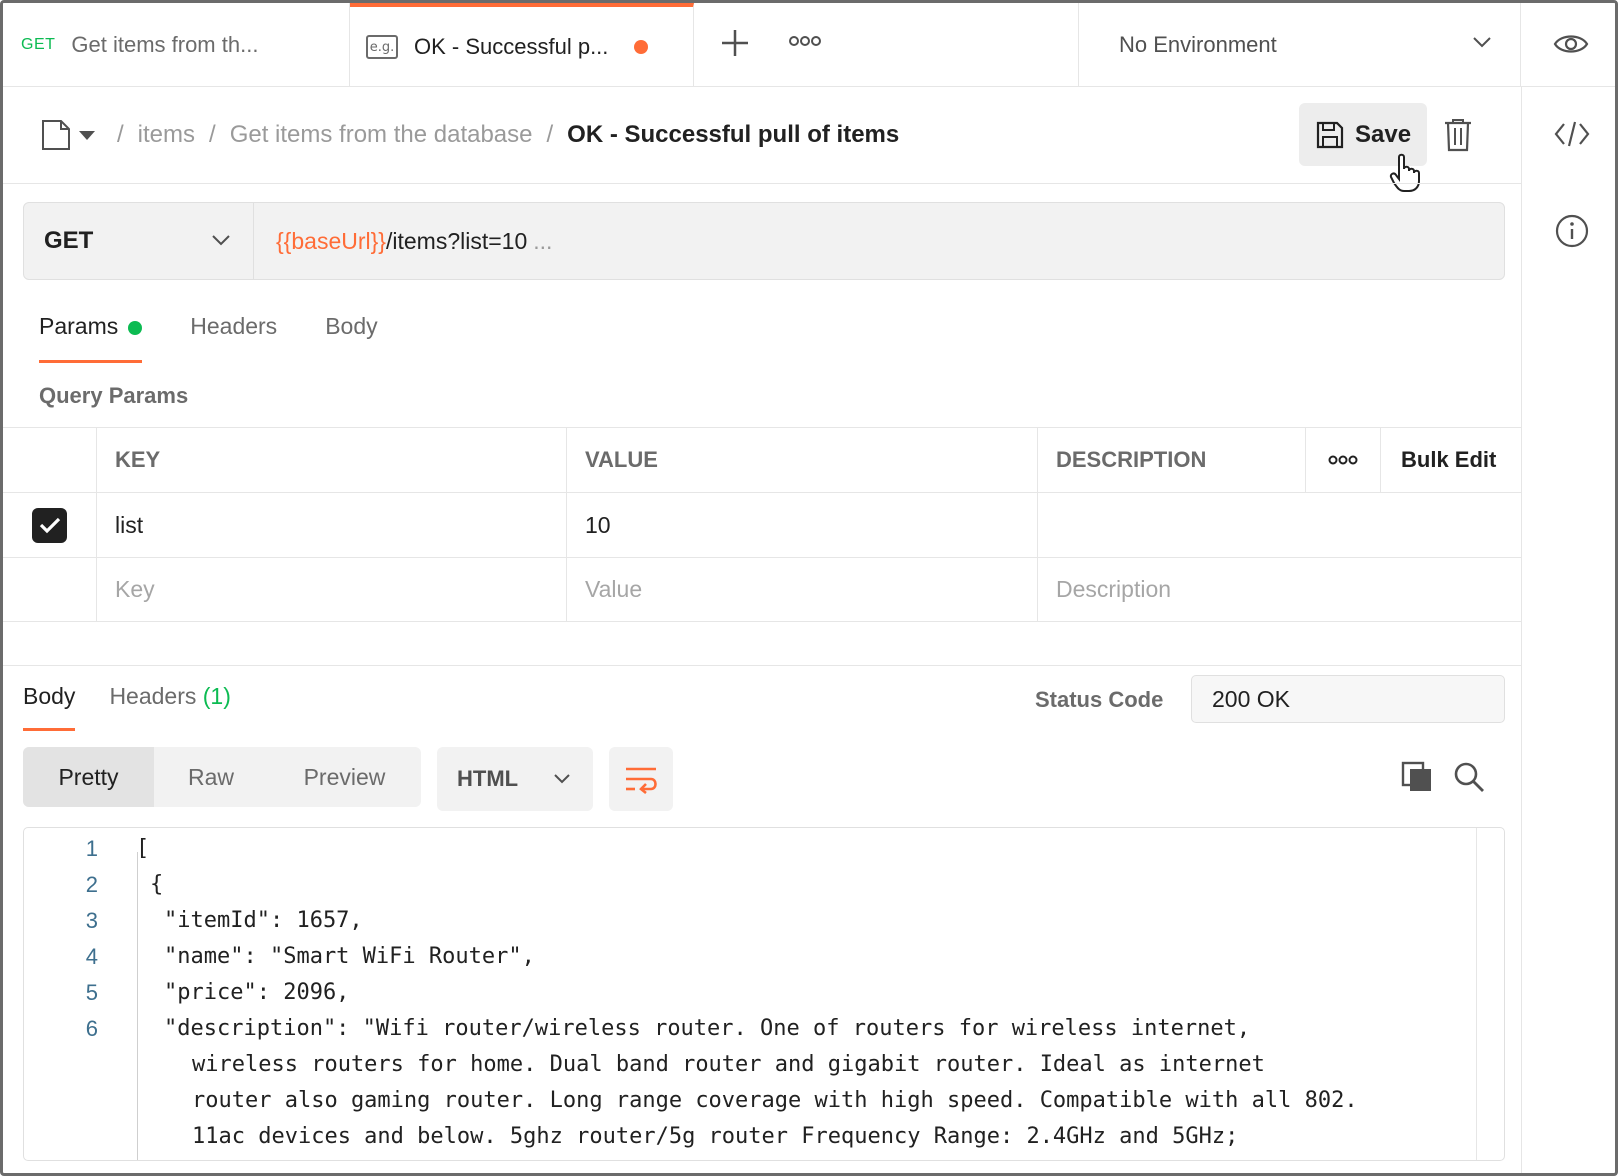  I want to click on info-icon, so click(1572, 231).